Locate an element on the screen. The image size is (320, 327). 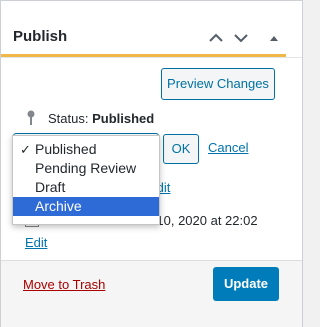
checkmark-icon: ✓ is located at coordinates (25, 149).